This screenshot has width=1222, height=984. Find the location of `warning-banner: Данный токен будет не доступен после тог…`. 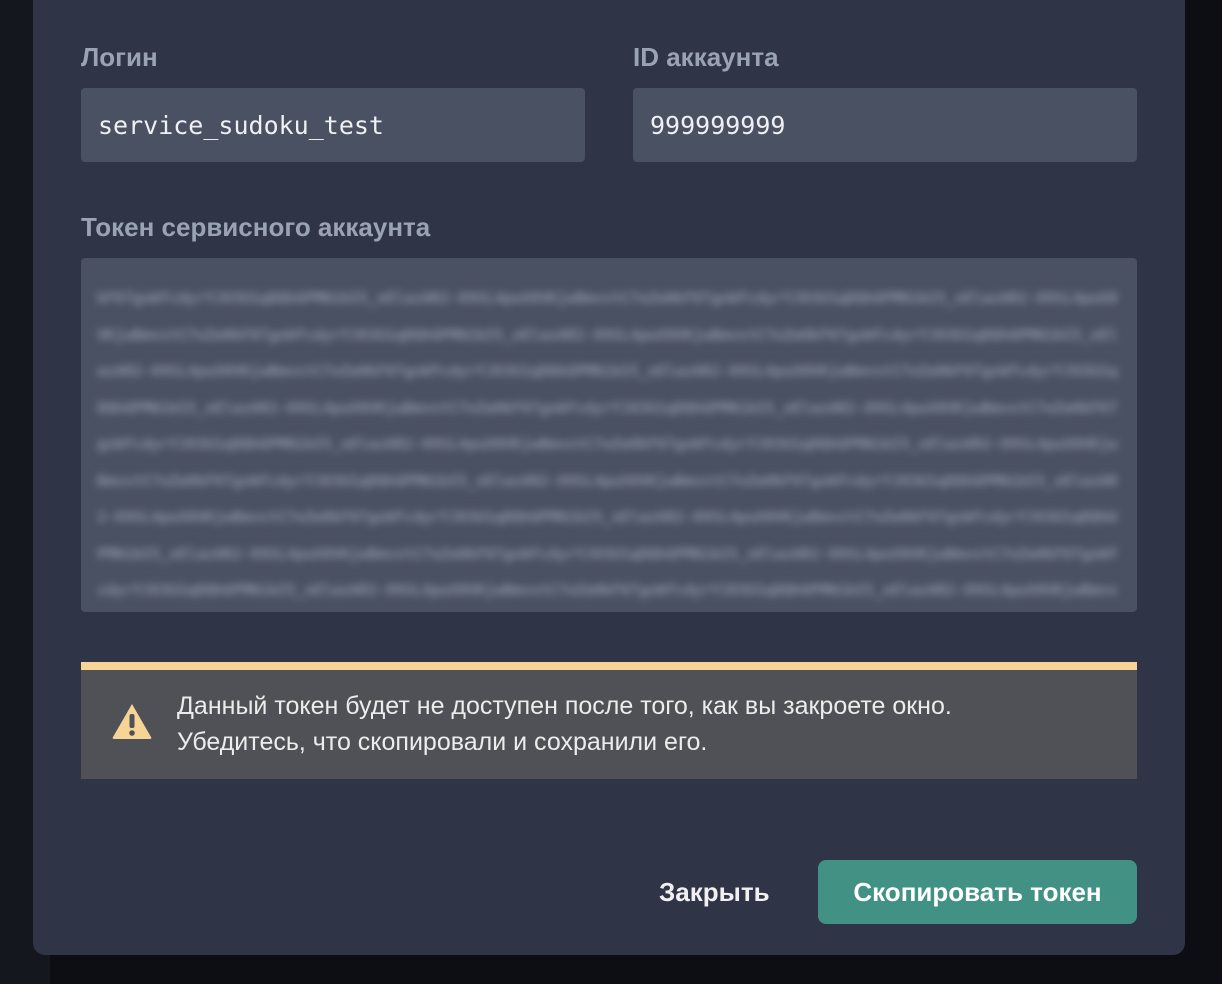

warning-banner: Данный токен будет не доступен после тог… is located at coordinates (609, 720).